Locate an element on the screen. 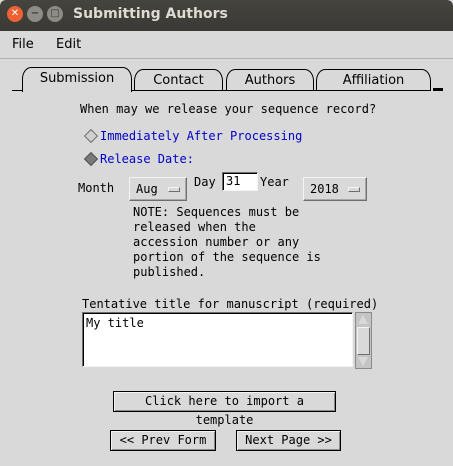 This screenshot has width=453, height=466. day-value: 31 is located at coordinates (233, 181).